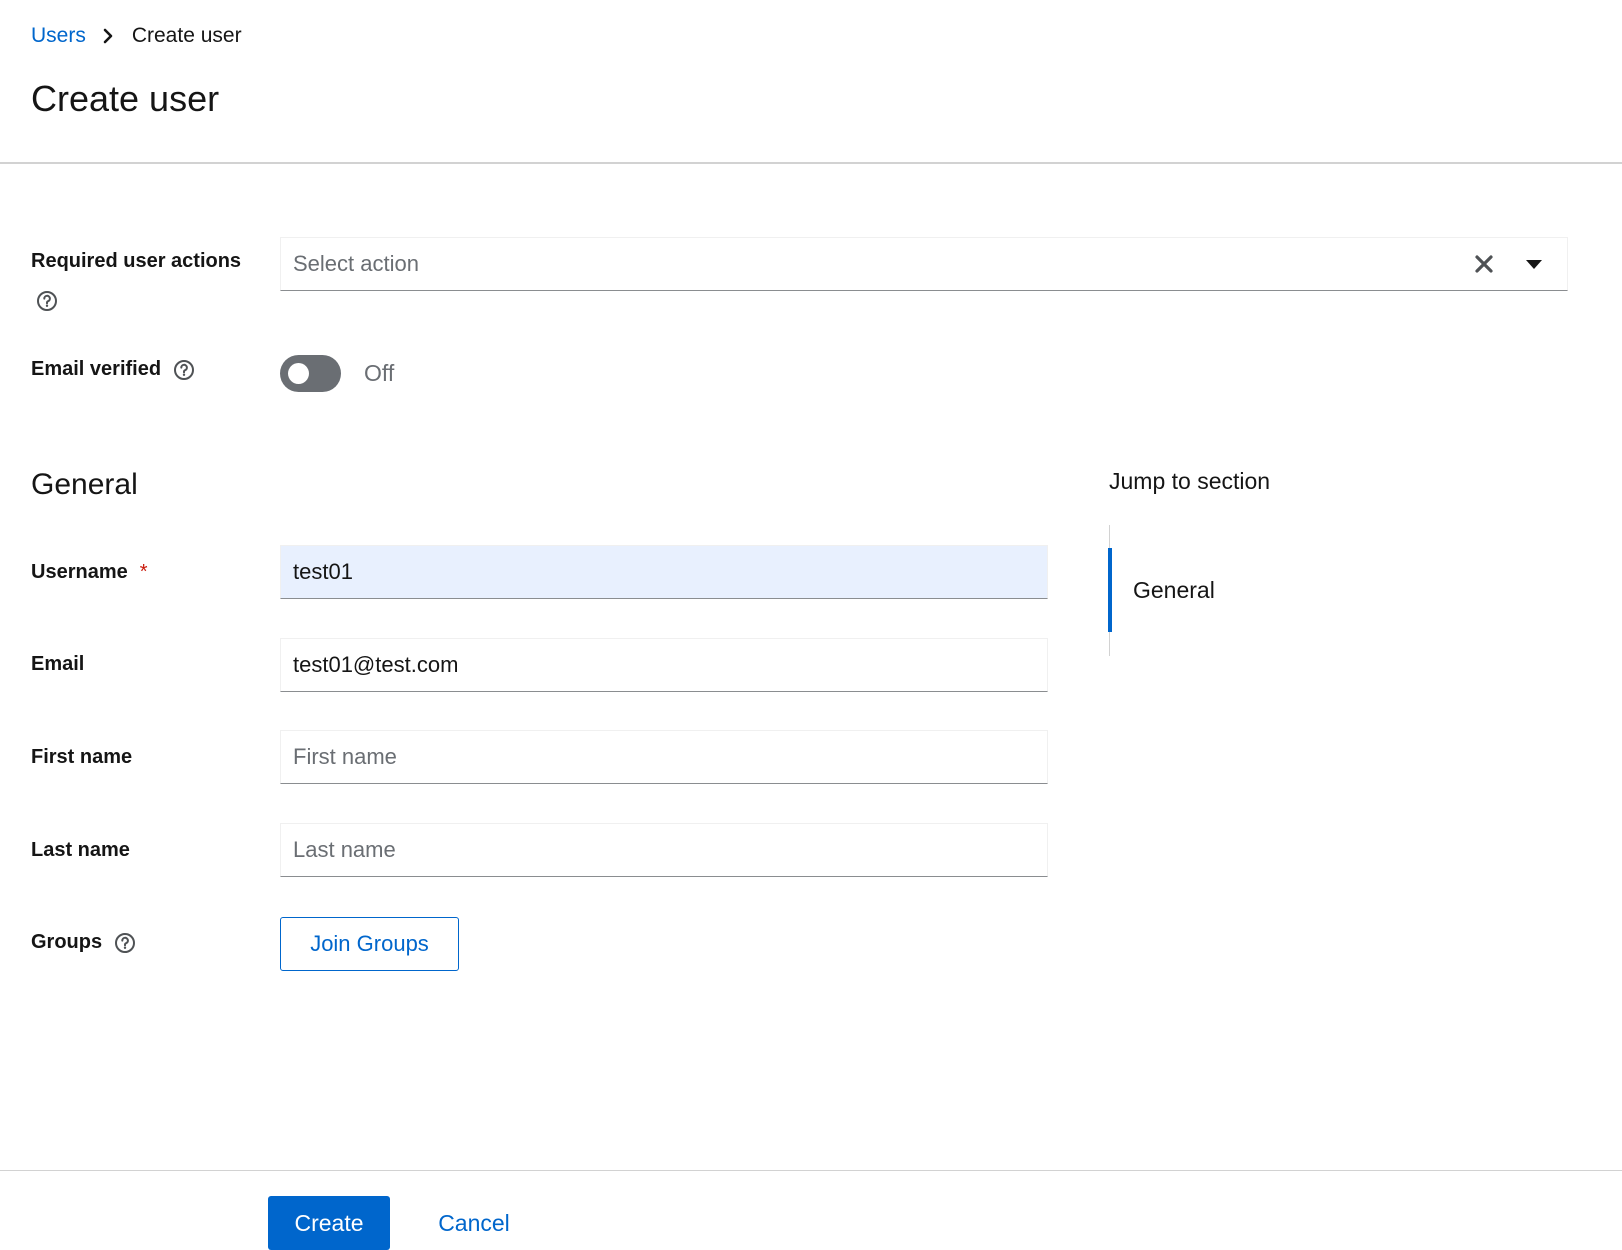 The image size is (1622, 1250). I want to click on username-label: Username *, so click(89, 572).